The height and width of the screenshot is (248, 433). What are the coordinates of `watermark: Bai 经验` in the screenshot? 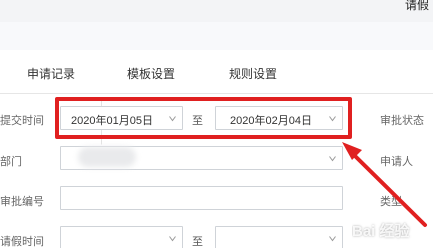 It's located at (381, 231).